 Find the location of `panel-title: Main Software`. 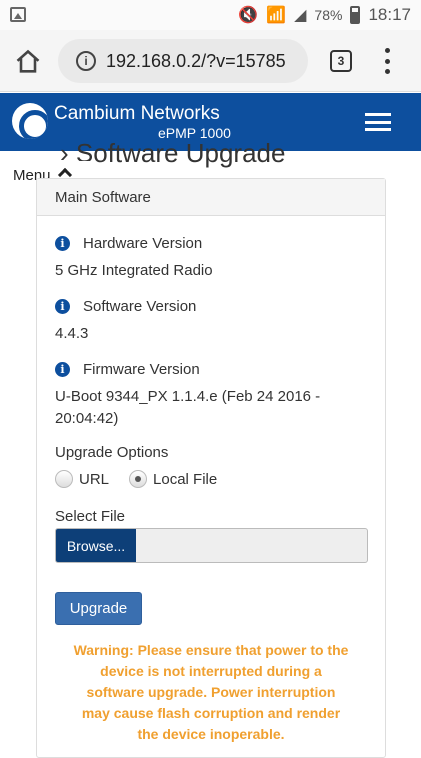

panel-title: Main Software is located at coordinates (211, 197).